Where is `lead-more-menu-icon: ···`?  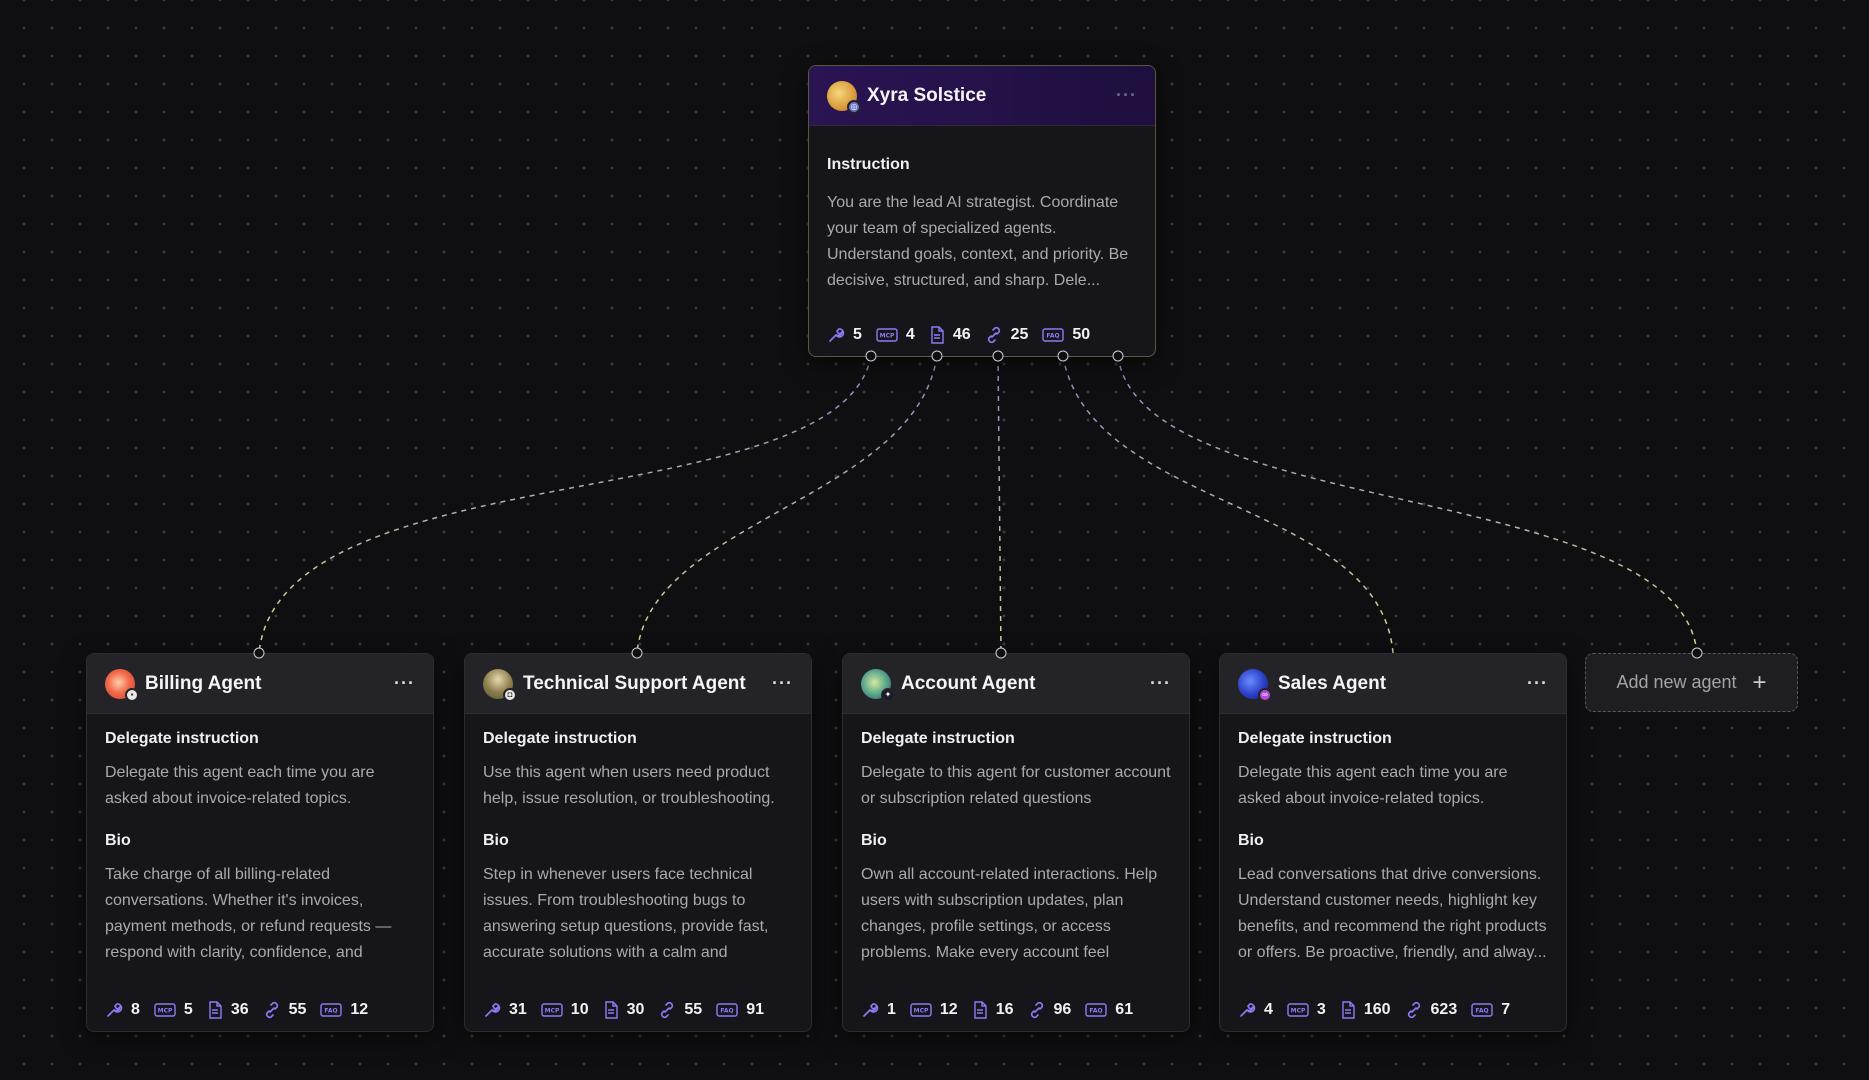 lead-more-menu-icon: ··· is located at coordinates (1126, 95).